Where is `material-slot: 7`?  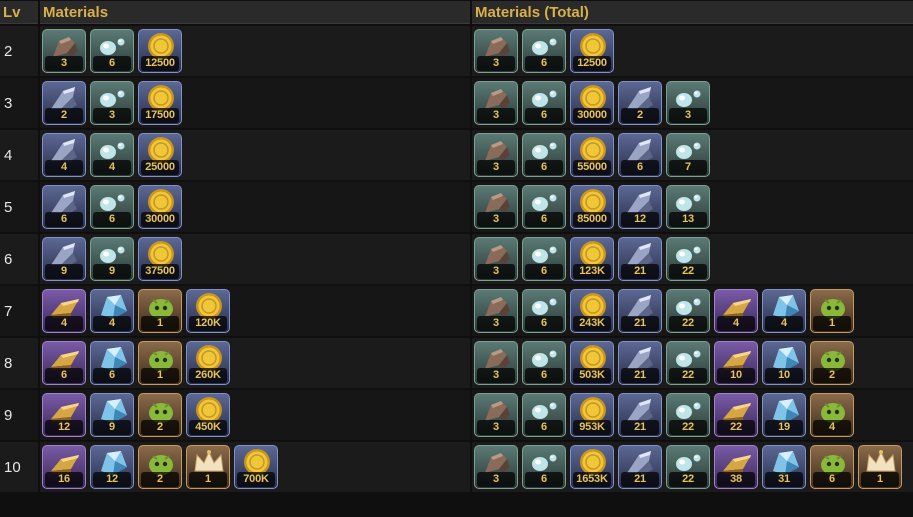
material-slot: 7 is located at coordinates (688, 155).